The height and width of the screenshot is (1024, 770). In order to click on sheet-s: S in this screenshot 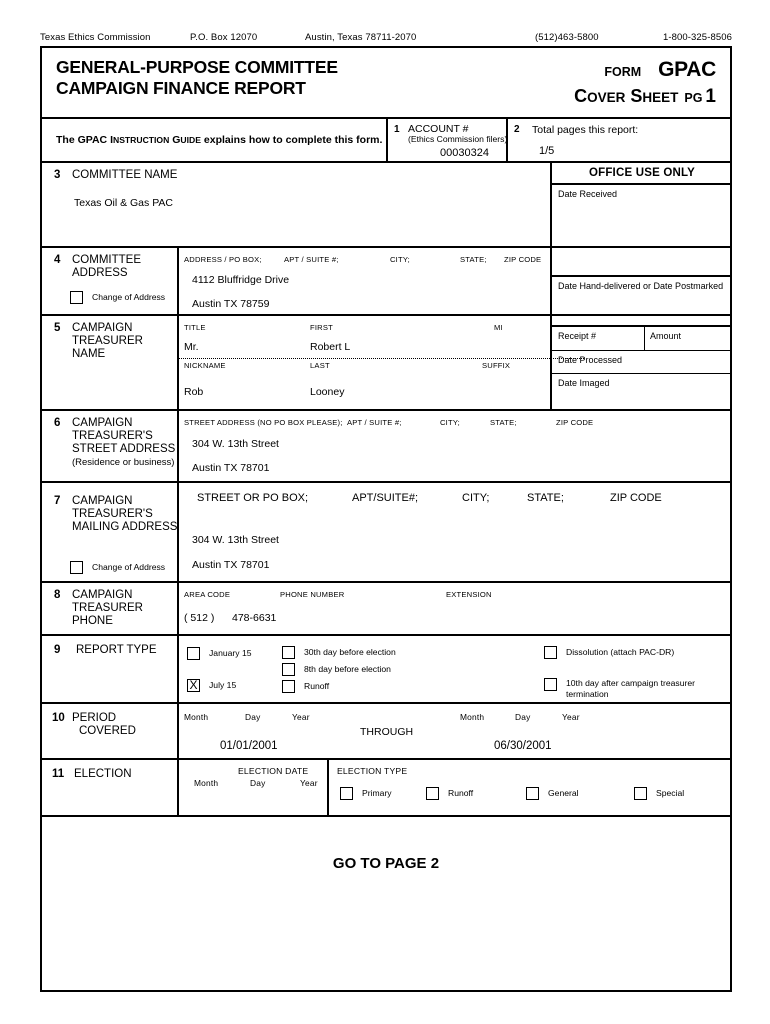, I will do `click(636, 96)`.